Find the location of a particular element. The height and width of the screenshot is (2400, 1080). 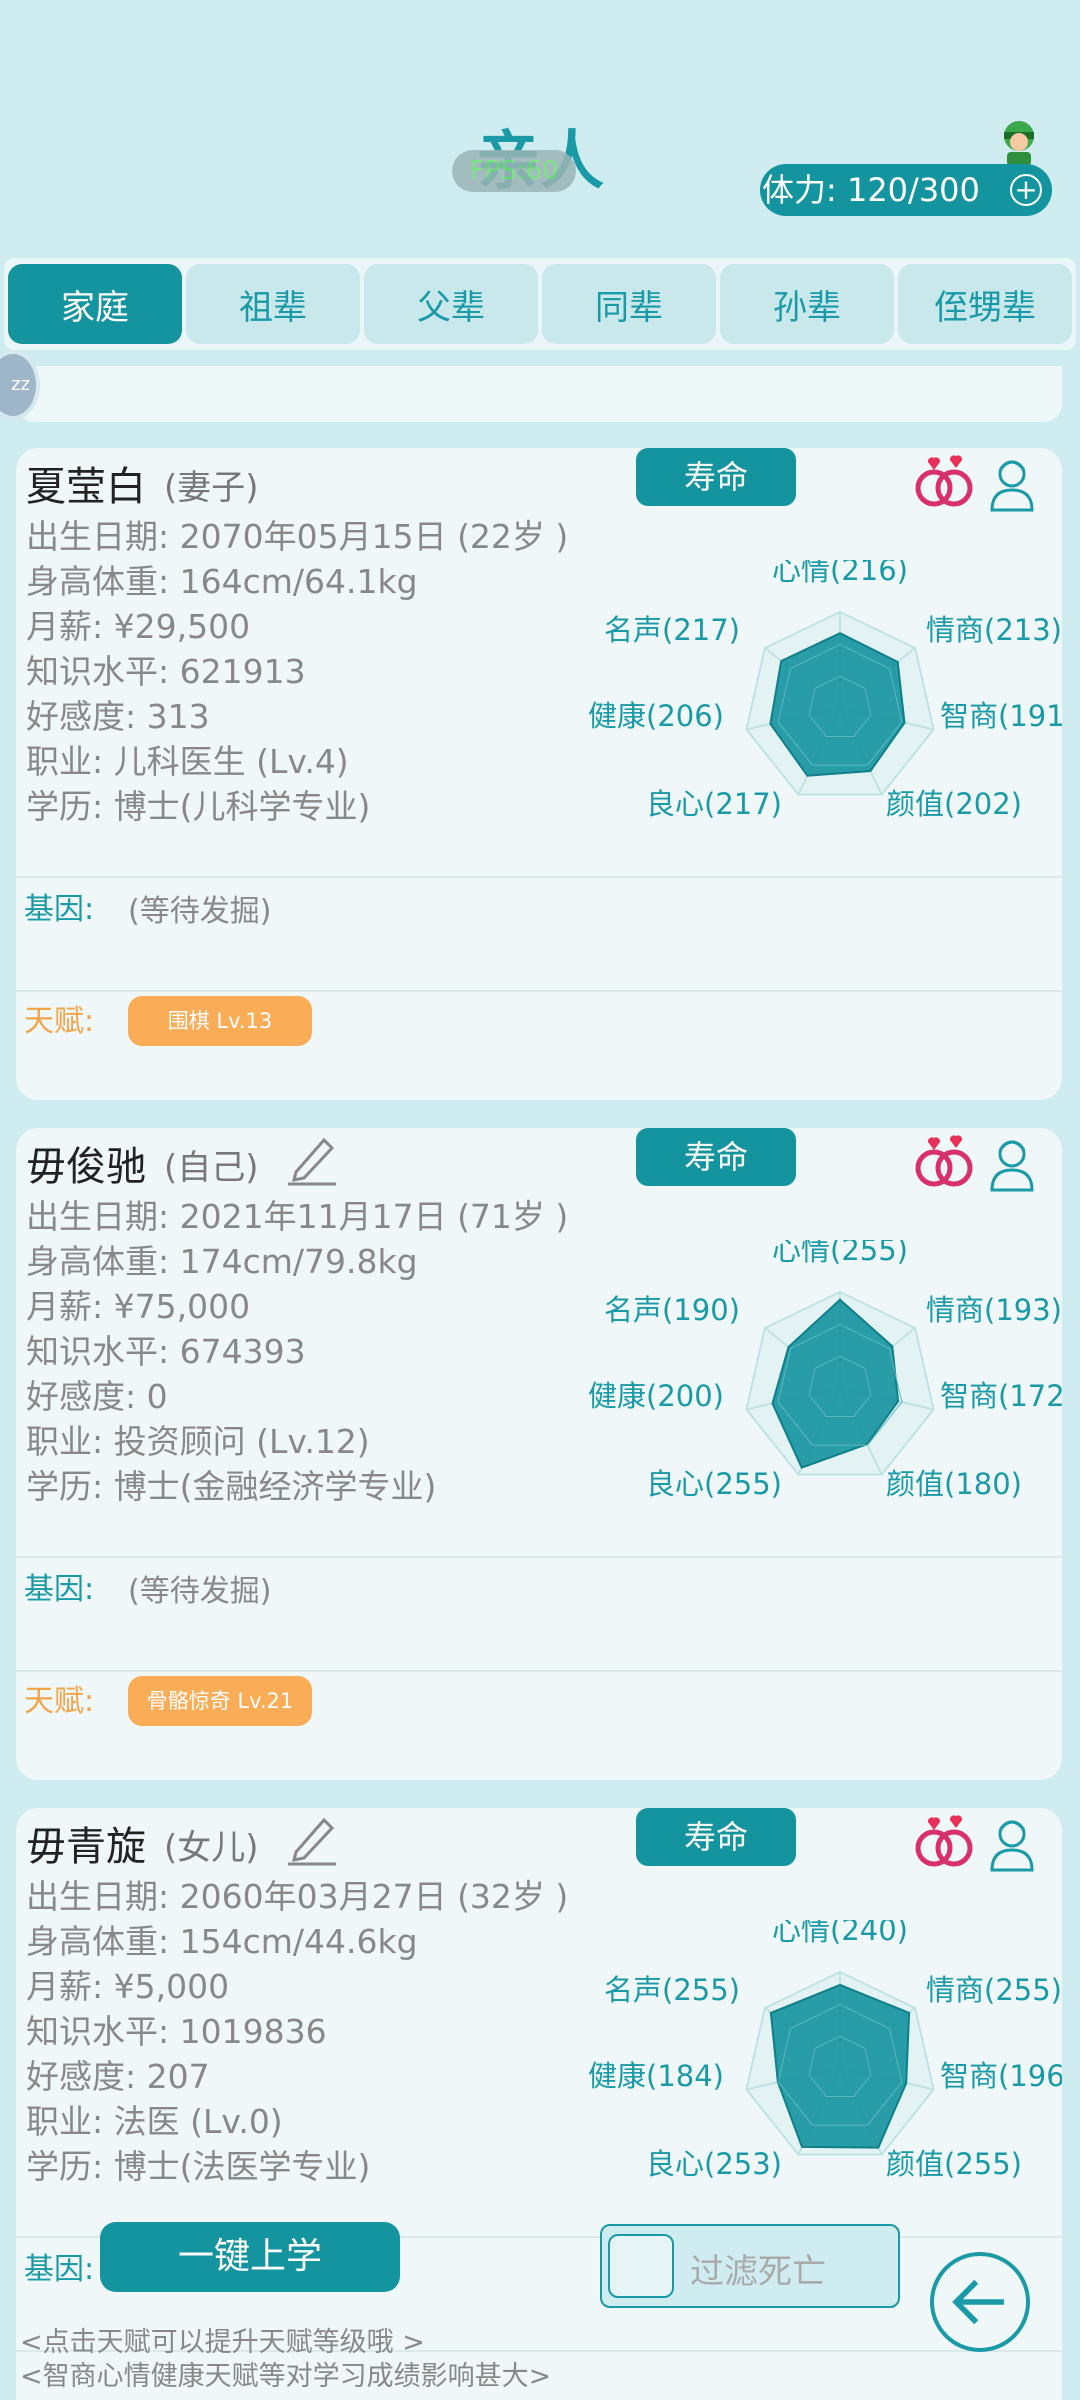

info-job: 职业: 投资顾问 (Lv.12) is located at coordinates (198, 1441).